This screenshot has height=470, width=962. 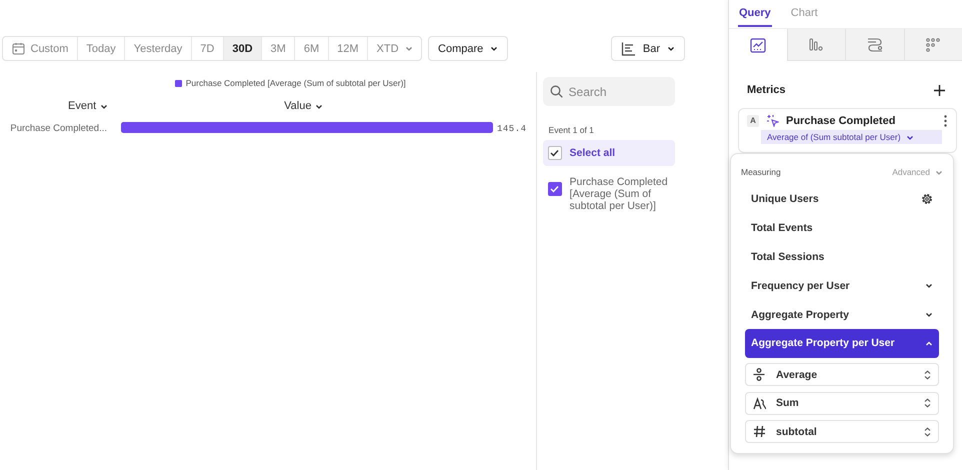 What do you see at coordinates (842, 199) in the screenshot?
I see `menu-option: Unique Users` at bounding box center [842, 199].